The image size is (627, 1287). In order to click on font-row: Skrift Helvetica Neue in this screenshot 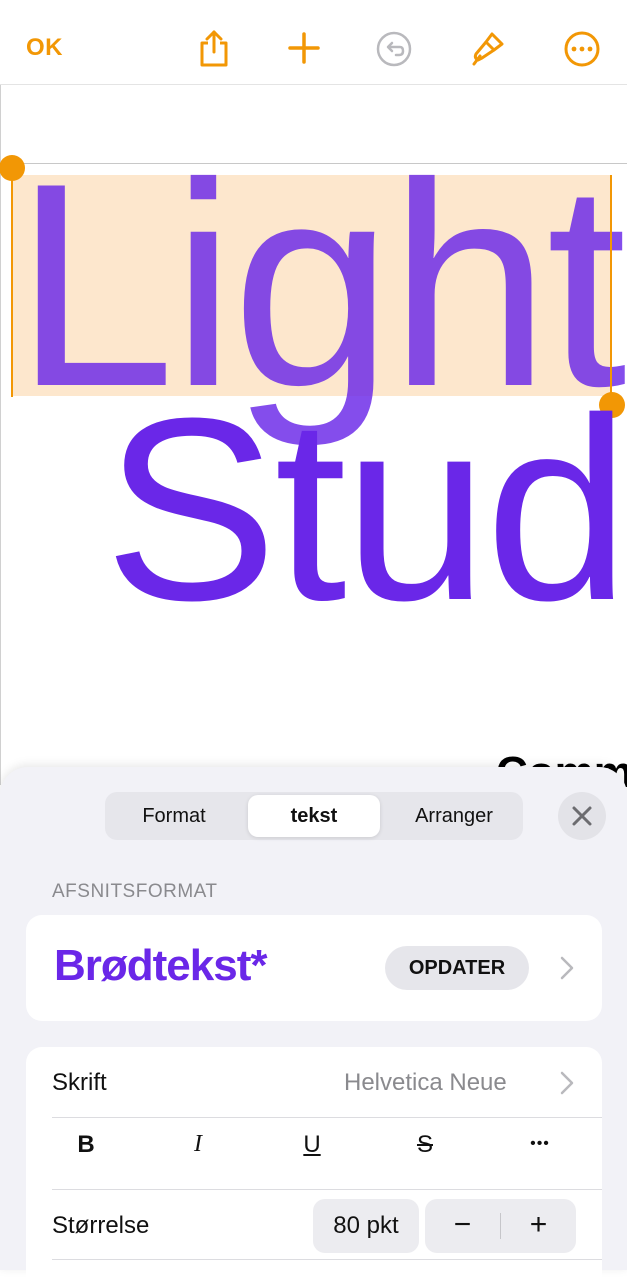, I will do `click(314, 1082)`.